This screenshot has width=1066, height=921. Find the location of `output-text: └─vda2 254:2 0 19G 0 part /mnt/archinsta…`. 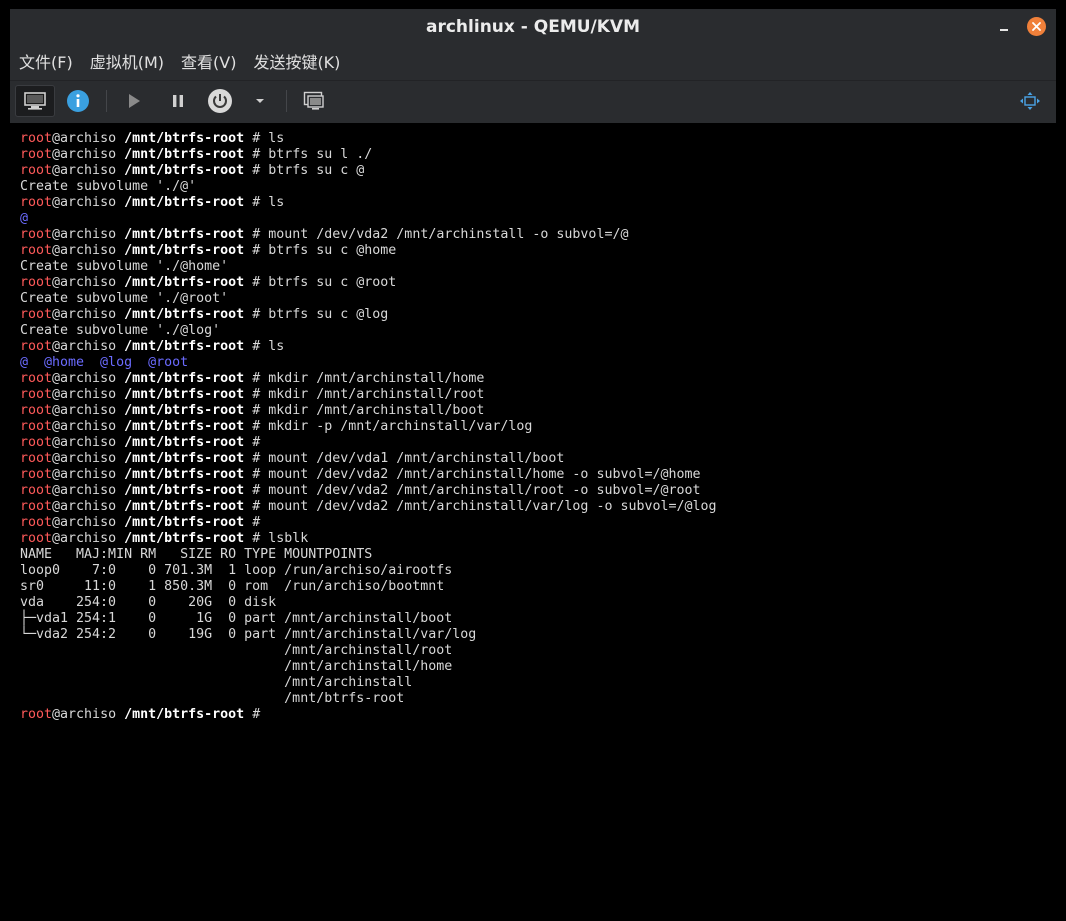

output-text: └─vda2 254:2 0 19G 0 part /mnt/archinsta… is located at coordinates (248, 634).